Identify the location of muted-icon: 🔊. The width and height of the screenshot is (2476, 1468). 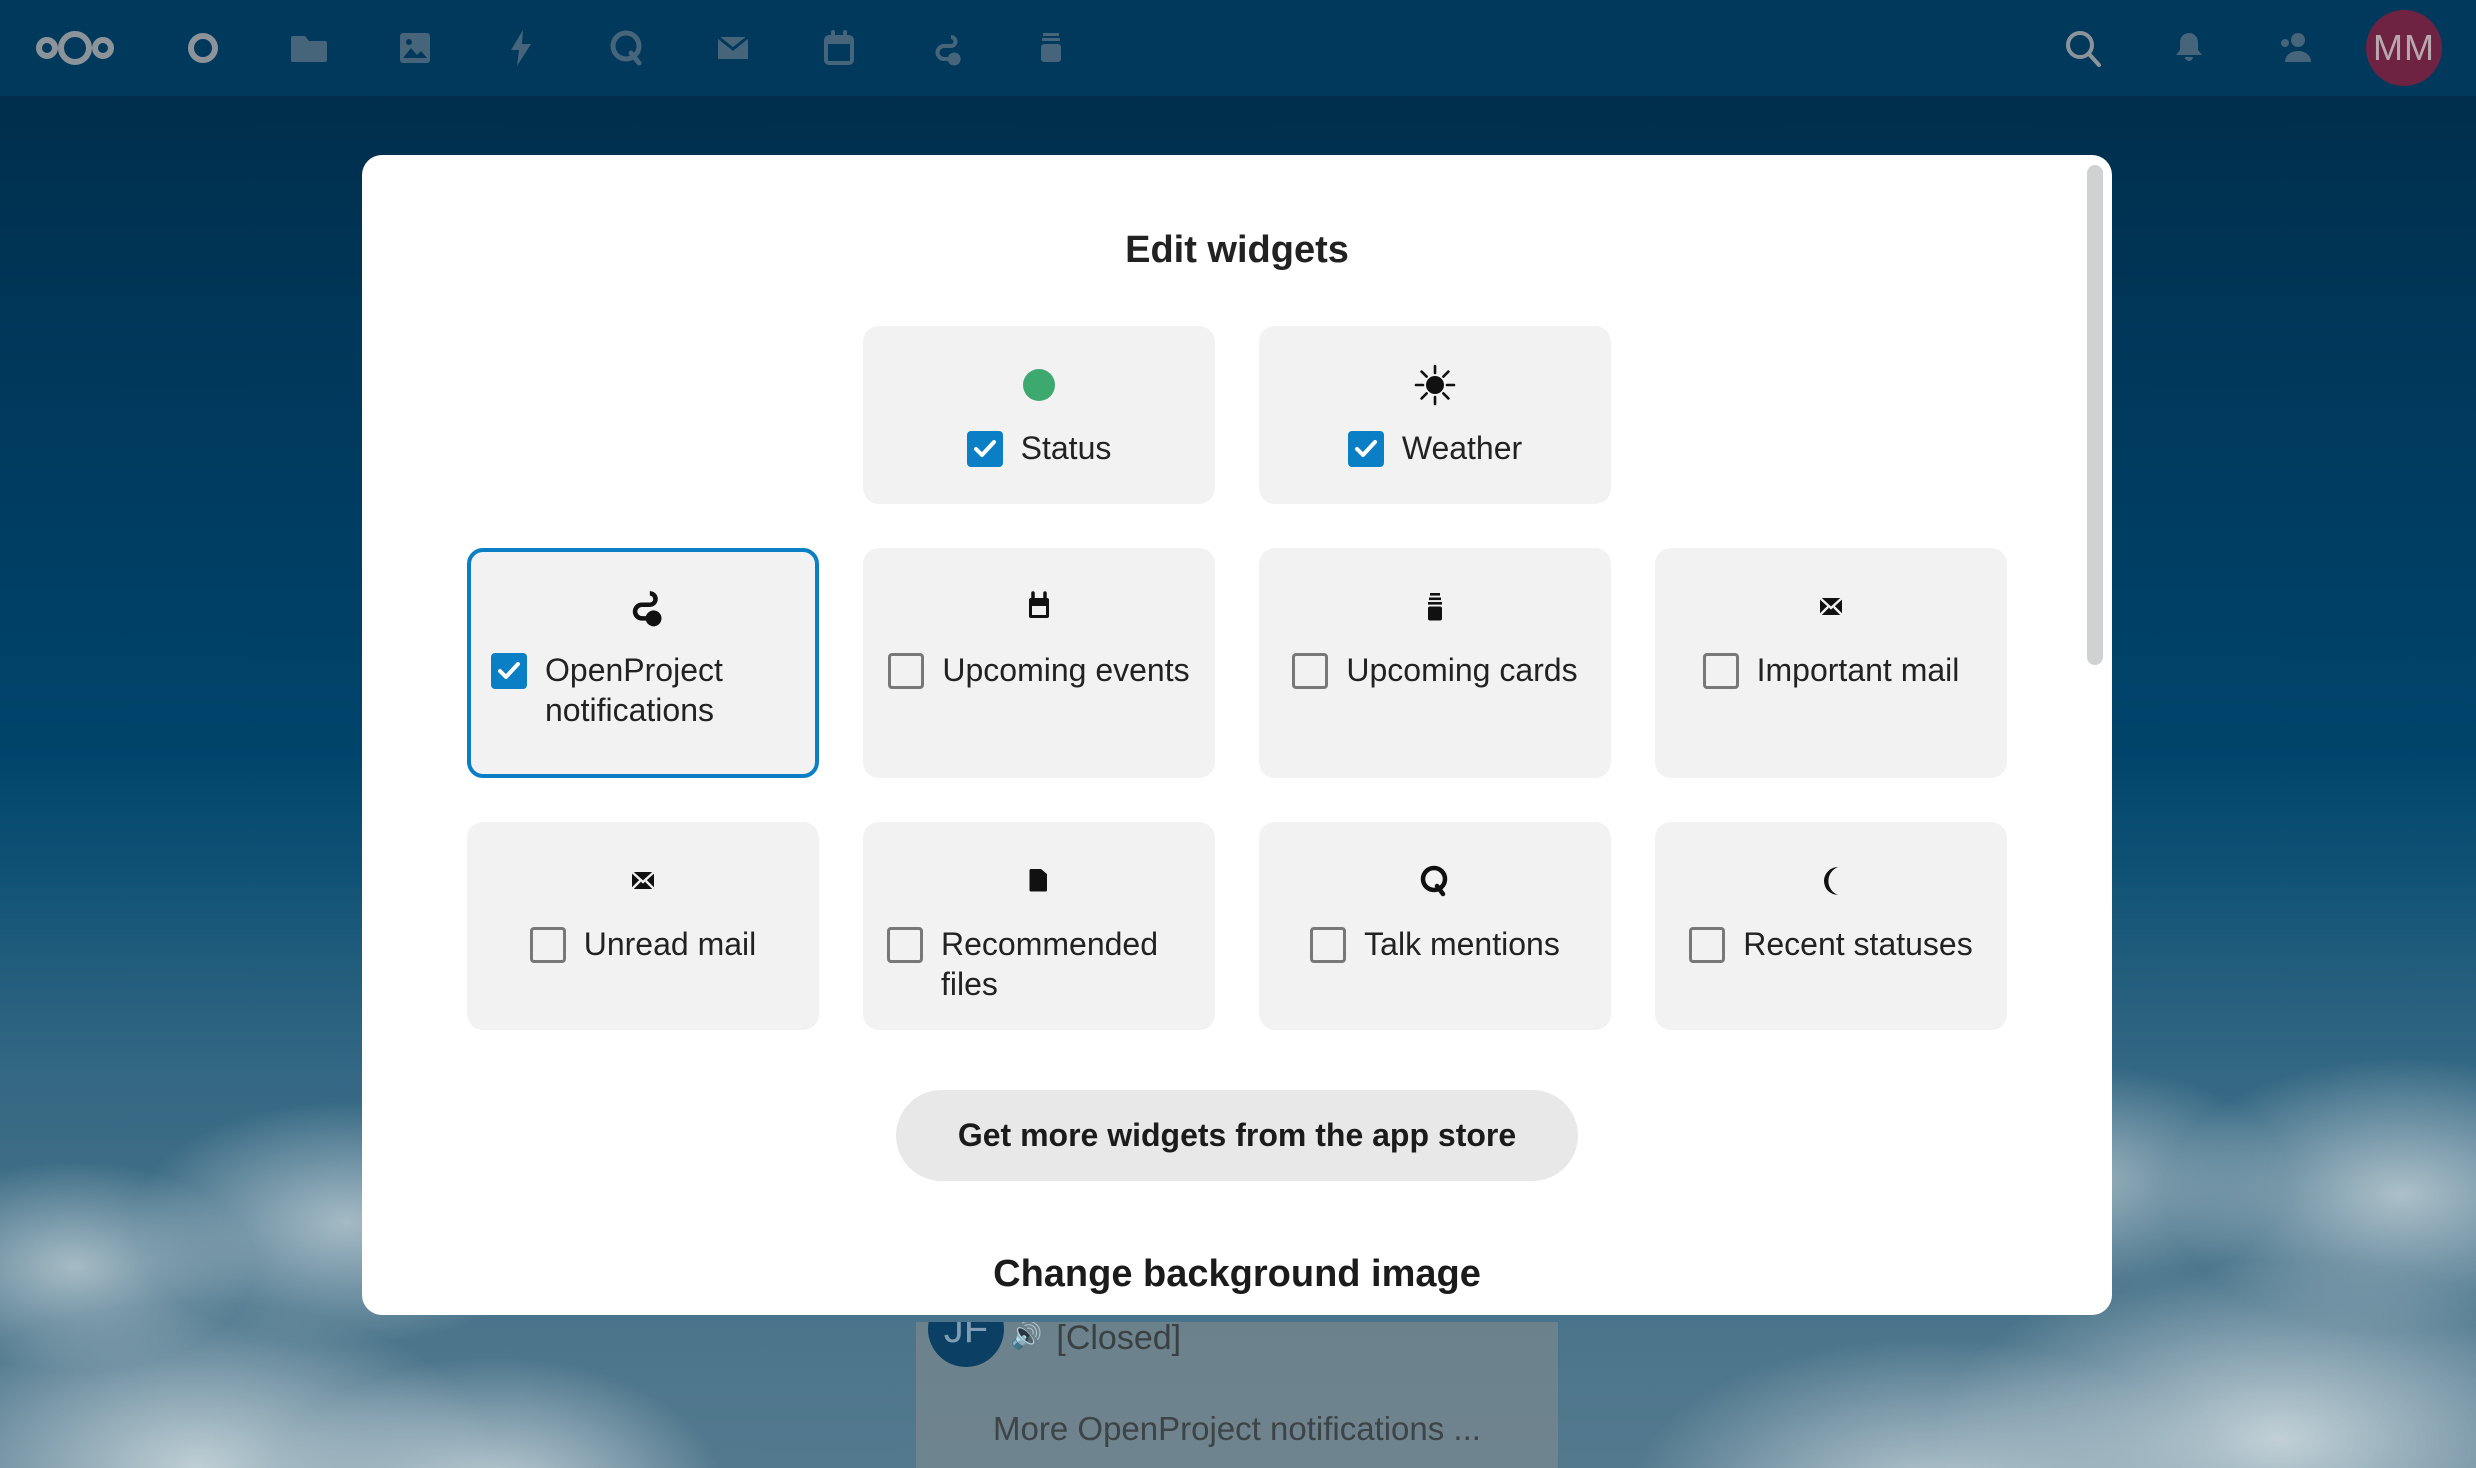
(1026, 1336).